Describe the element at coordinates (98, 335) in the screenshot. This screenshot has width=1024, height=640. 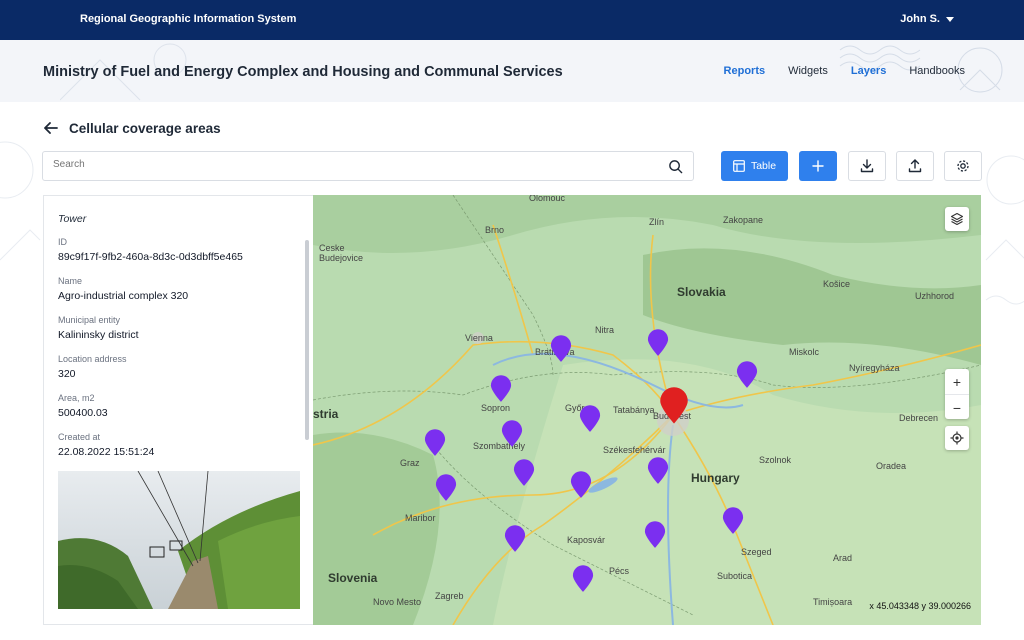
I see `field-value: Kalininsky district` at that location.